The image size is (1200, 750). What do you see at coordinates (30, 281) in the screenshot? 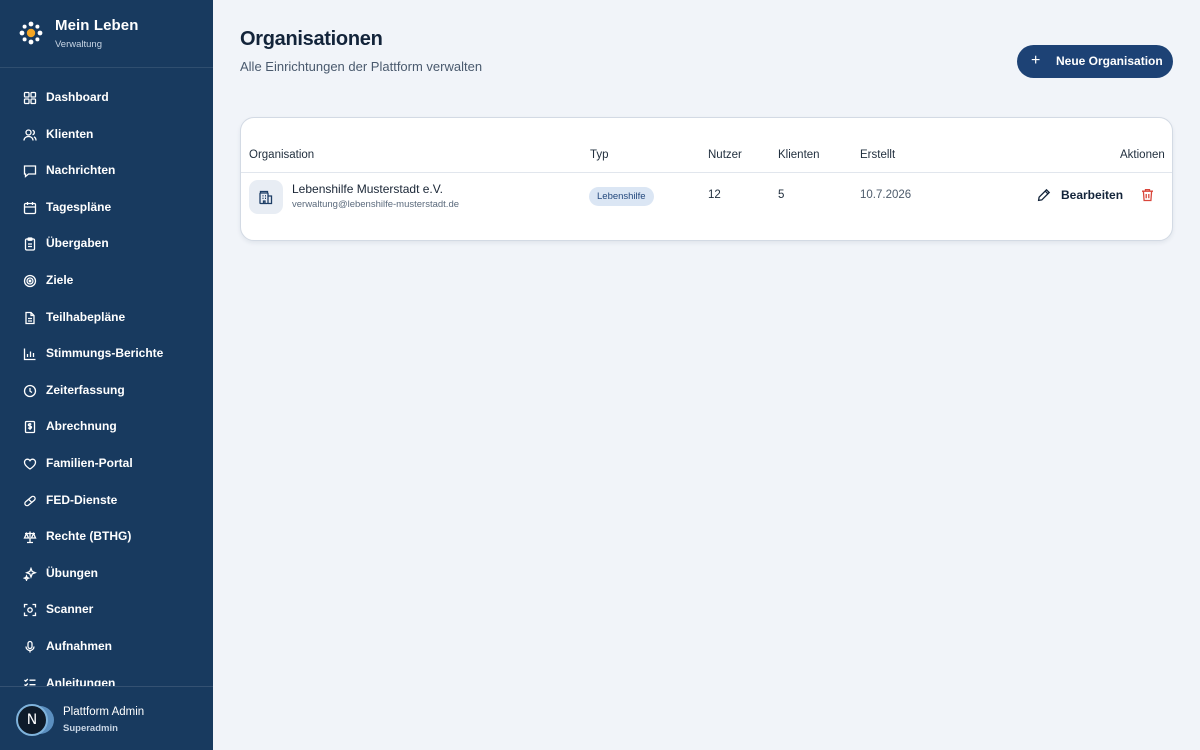
I see `target-icon` at bounding box center [30, 281].